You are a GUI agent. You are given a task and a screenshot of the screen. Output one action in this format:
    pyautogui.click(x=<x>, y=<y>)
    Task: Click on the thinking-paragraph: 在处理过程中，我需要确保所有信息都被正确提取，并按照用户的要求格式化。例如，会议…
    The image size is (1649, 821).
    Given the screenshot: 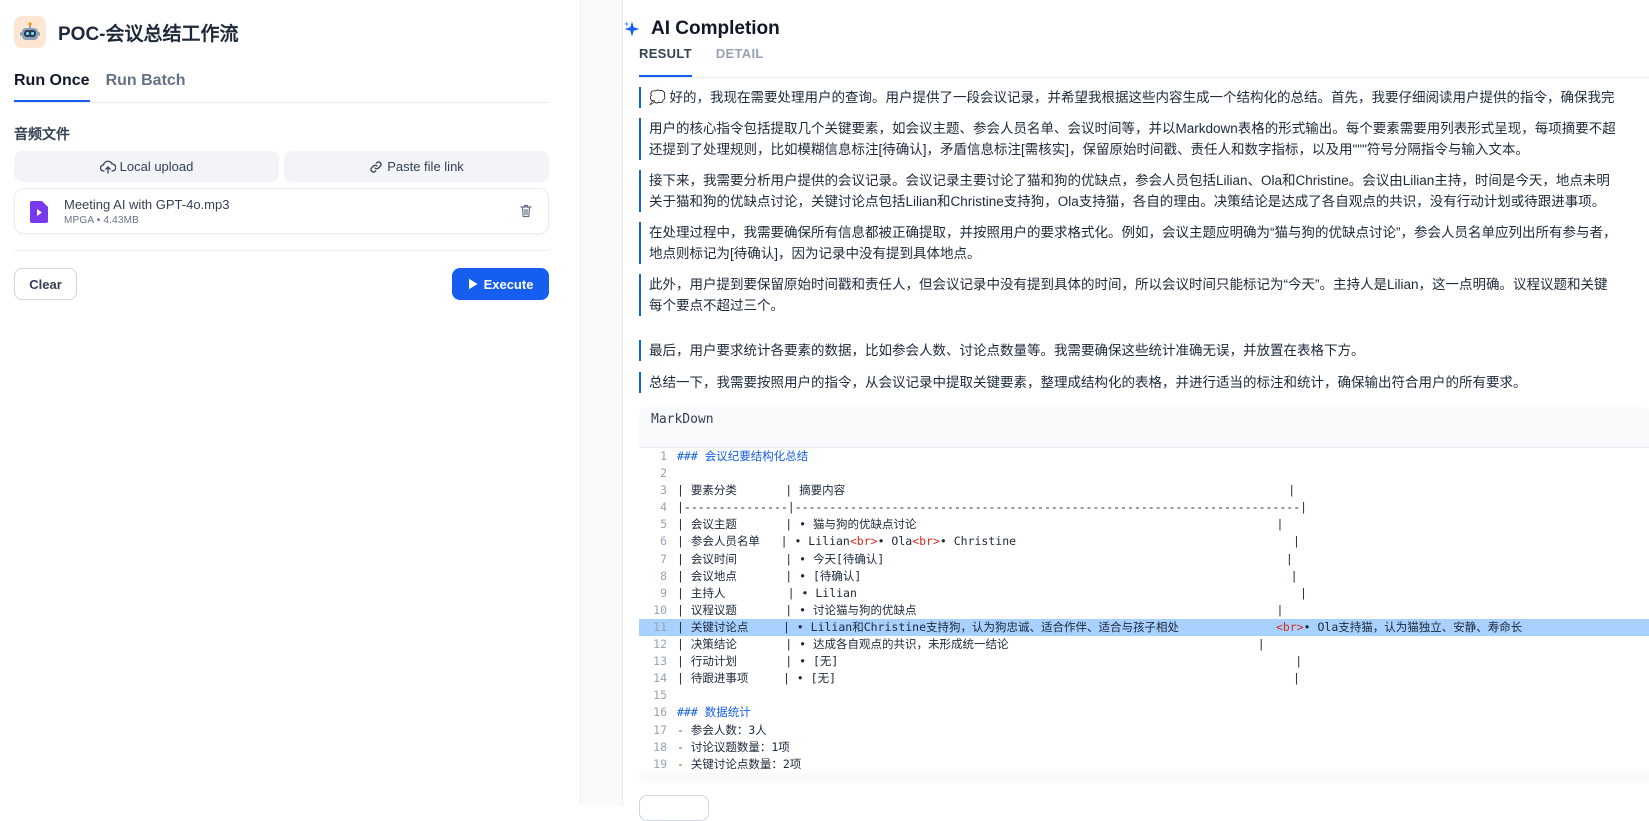 What is the action you would take?
    pyautogui.click(x=1144, y=243)
    